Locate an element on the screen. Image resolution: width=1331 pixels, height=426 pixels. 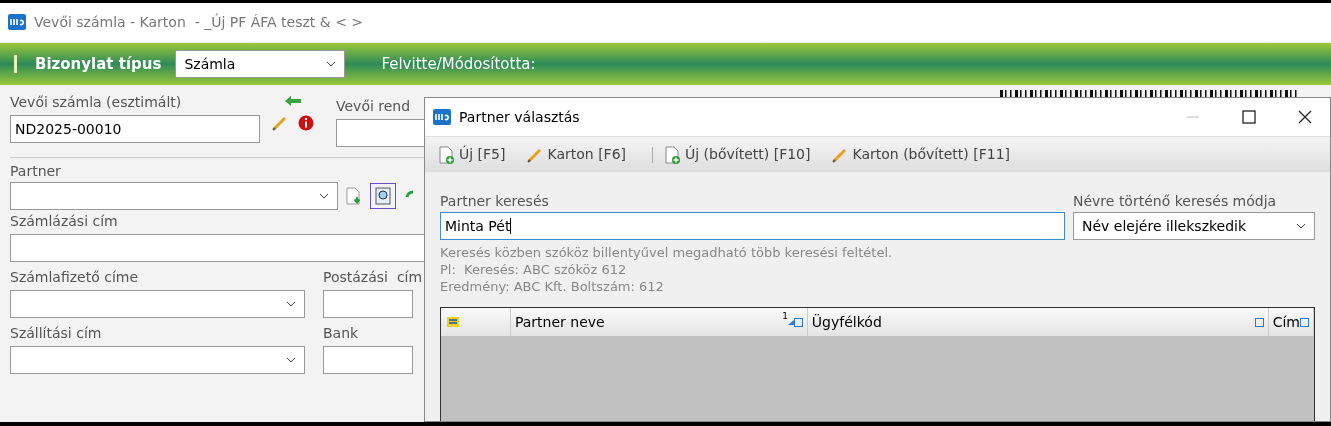
shipping-address-label: Szállítási cím is located at coordinates (56, 333).